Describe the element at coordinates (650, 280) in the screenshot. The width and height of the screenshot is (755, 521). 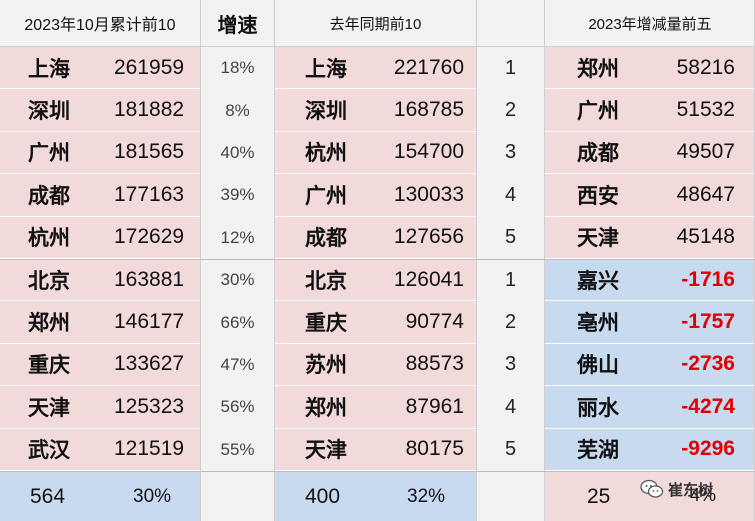
I see `table-row: 嘉兴 -1716` at that location.